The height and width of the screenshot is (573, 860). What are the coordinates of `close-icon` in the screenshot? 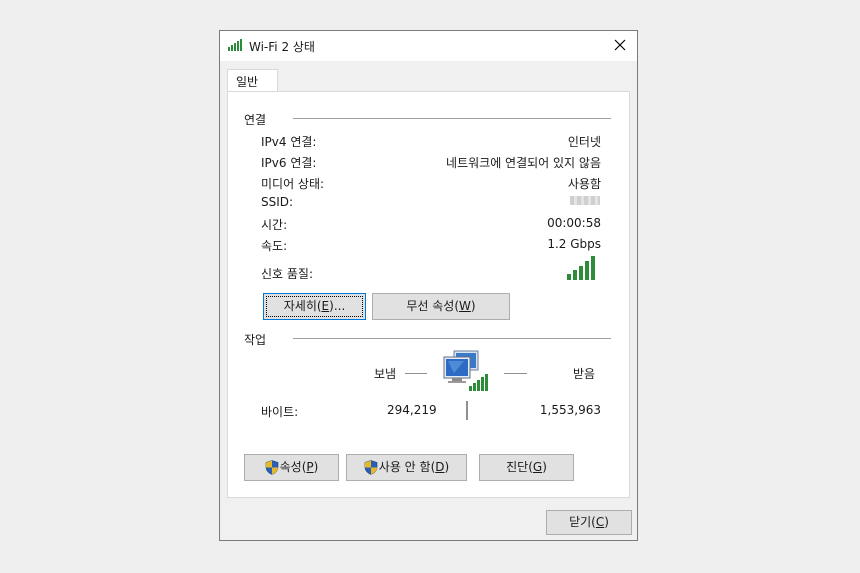 It's located at (620, 45).